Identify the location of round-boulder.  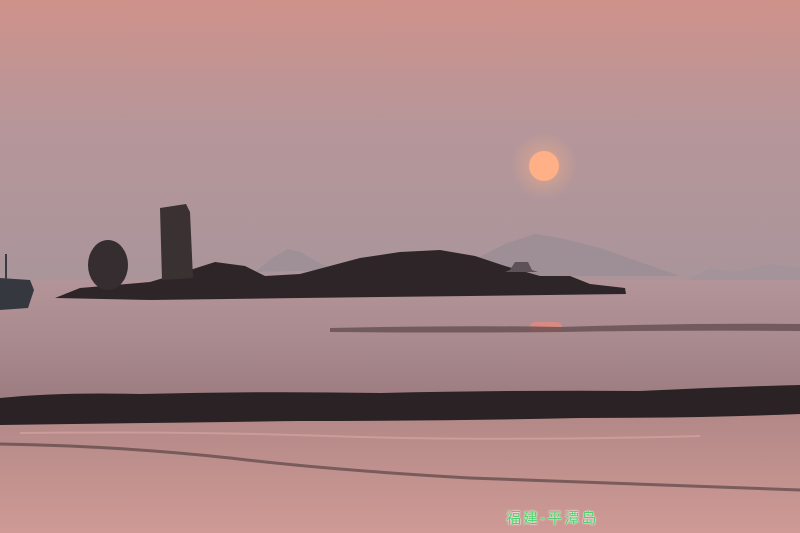
(108, 265).